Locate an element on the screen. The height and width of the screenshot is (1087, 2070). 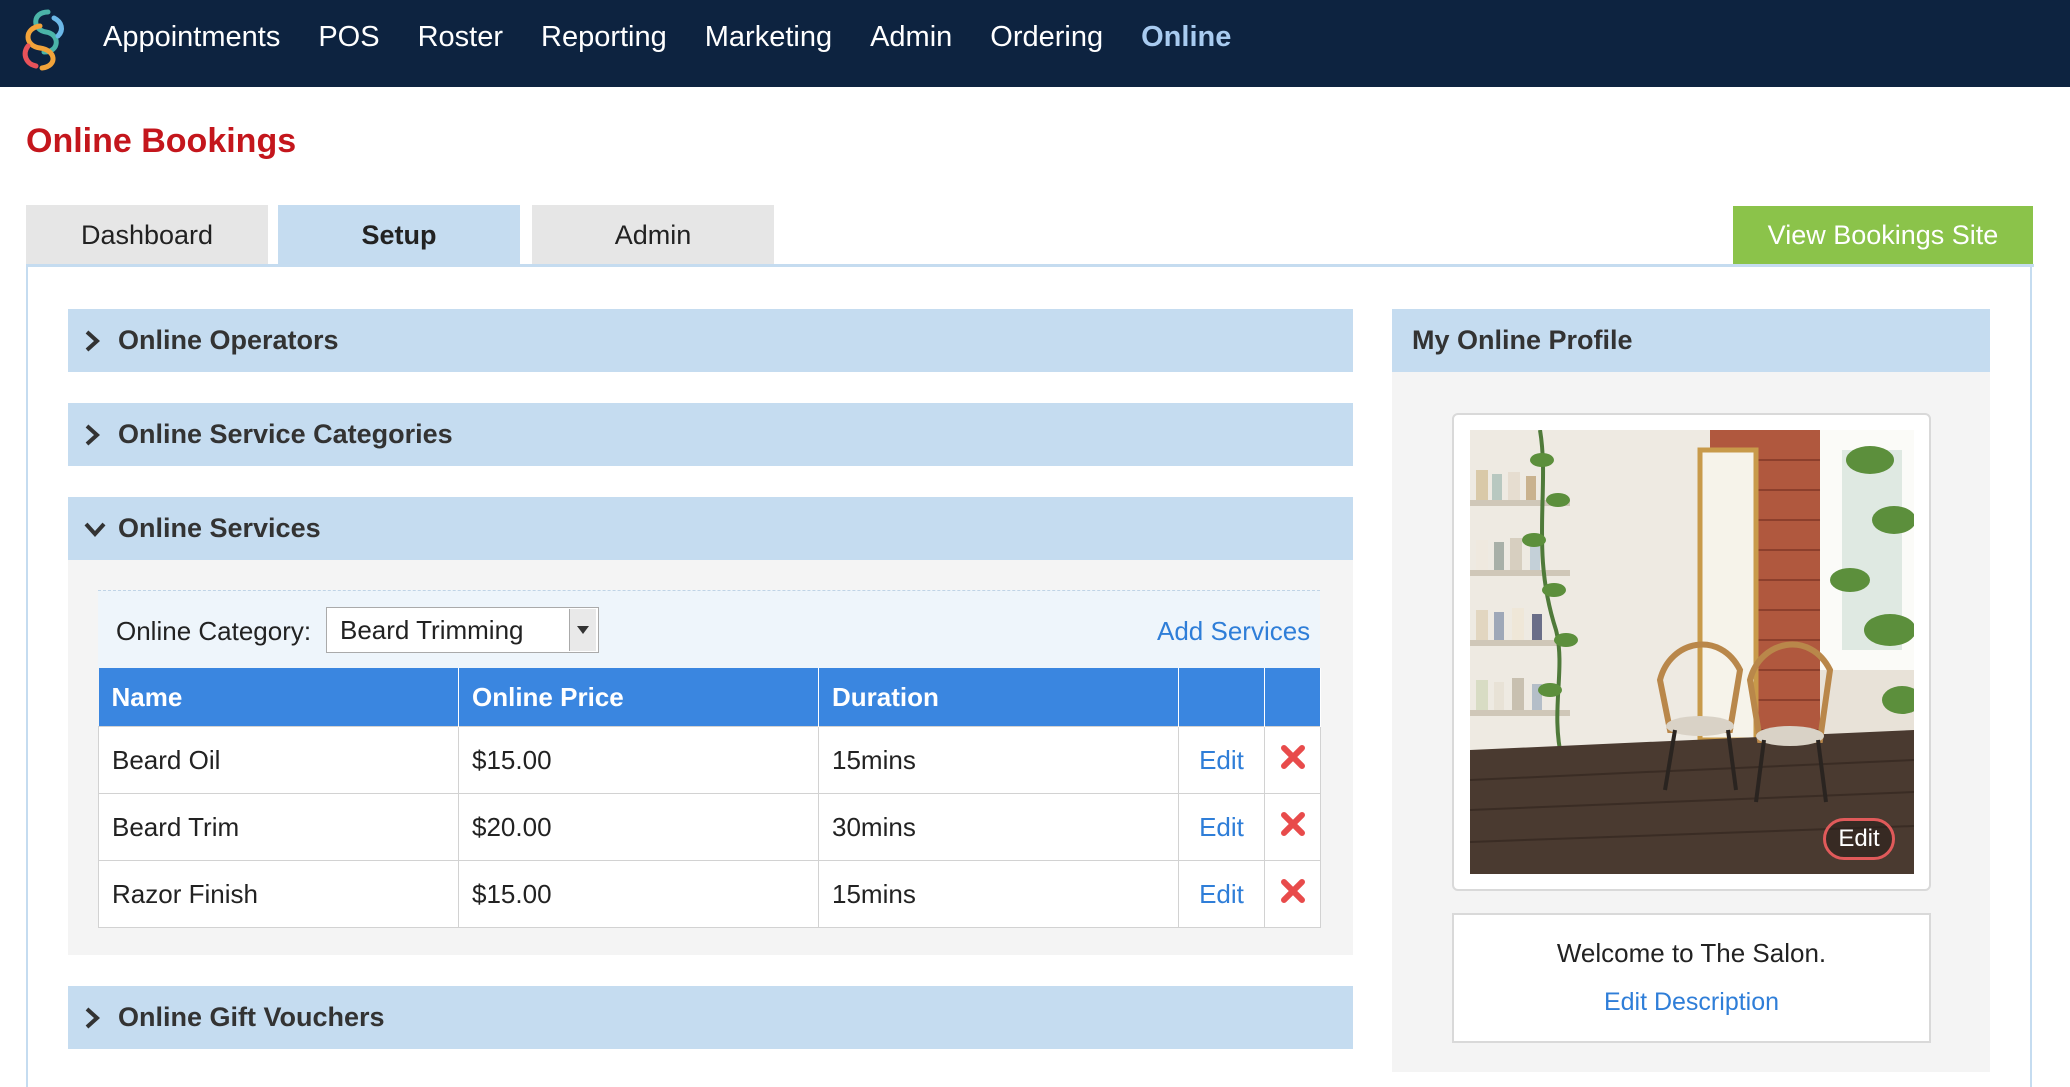
dropdown-arrow-icon is located at coordinates (582, 630).